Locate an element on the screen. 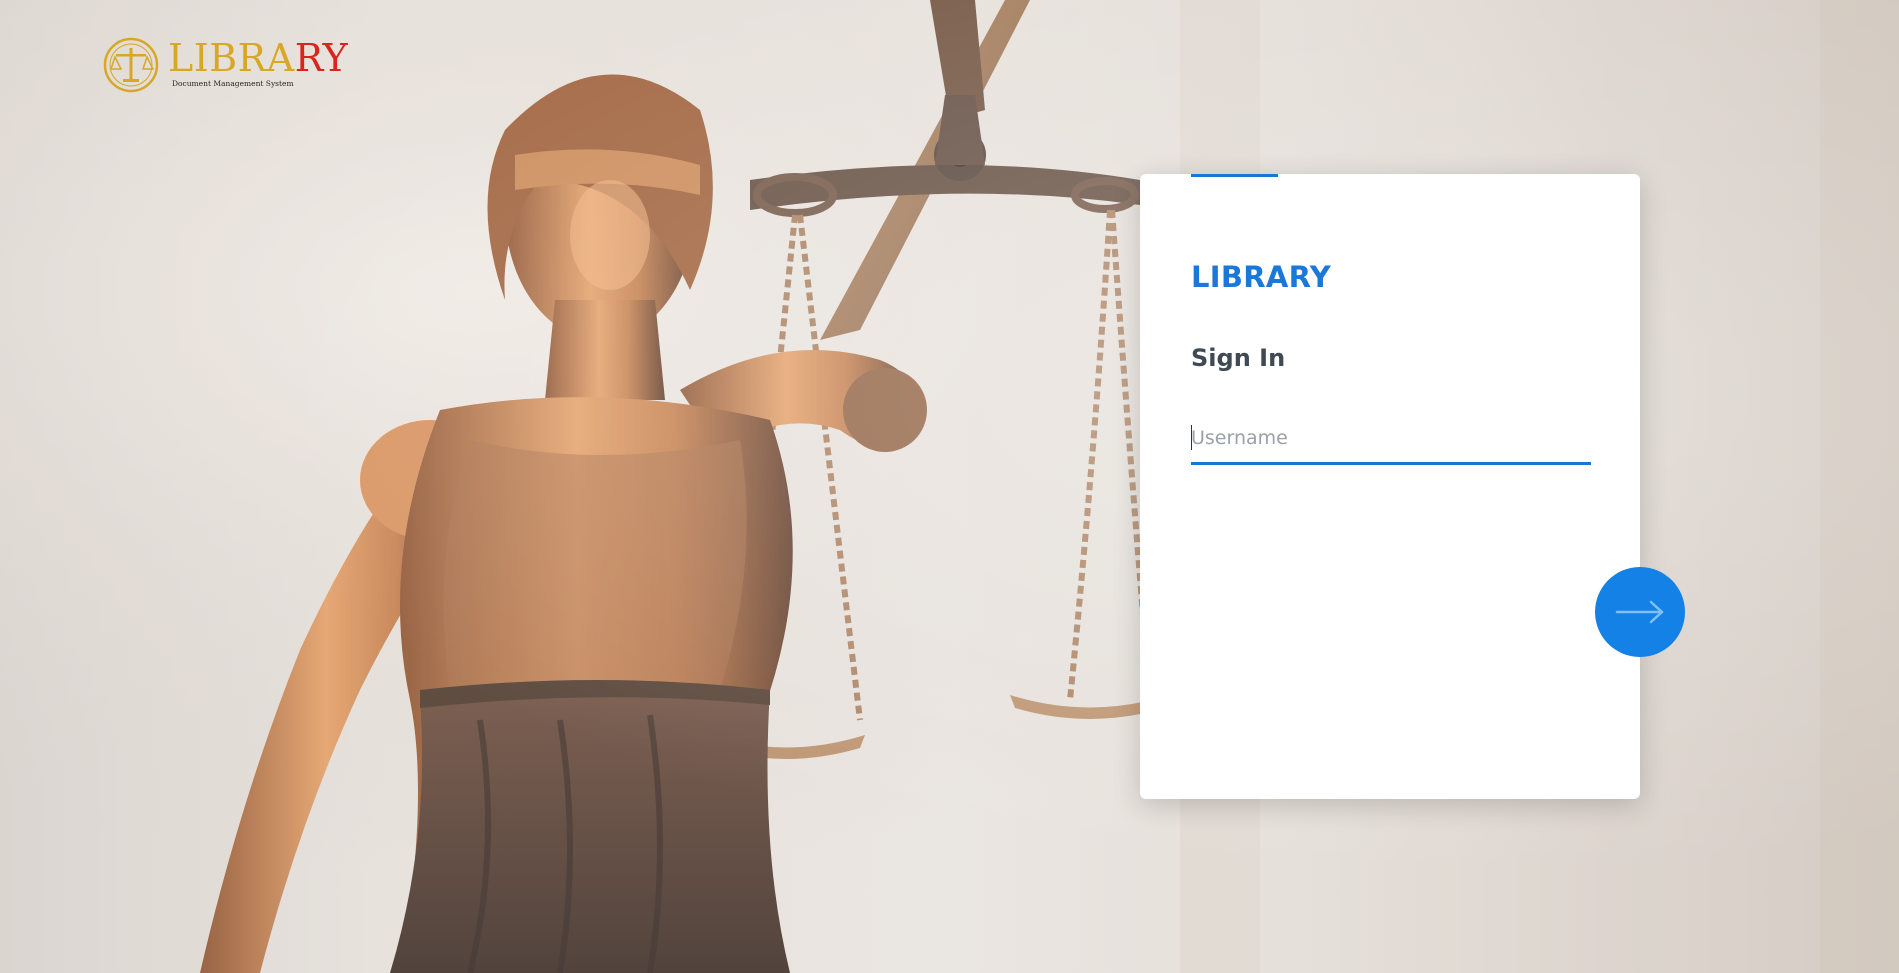  logo-wordmark: LIBRARY is located at coordinates (258, 58).